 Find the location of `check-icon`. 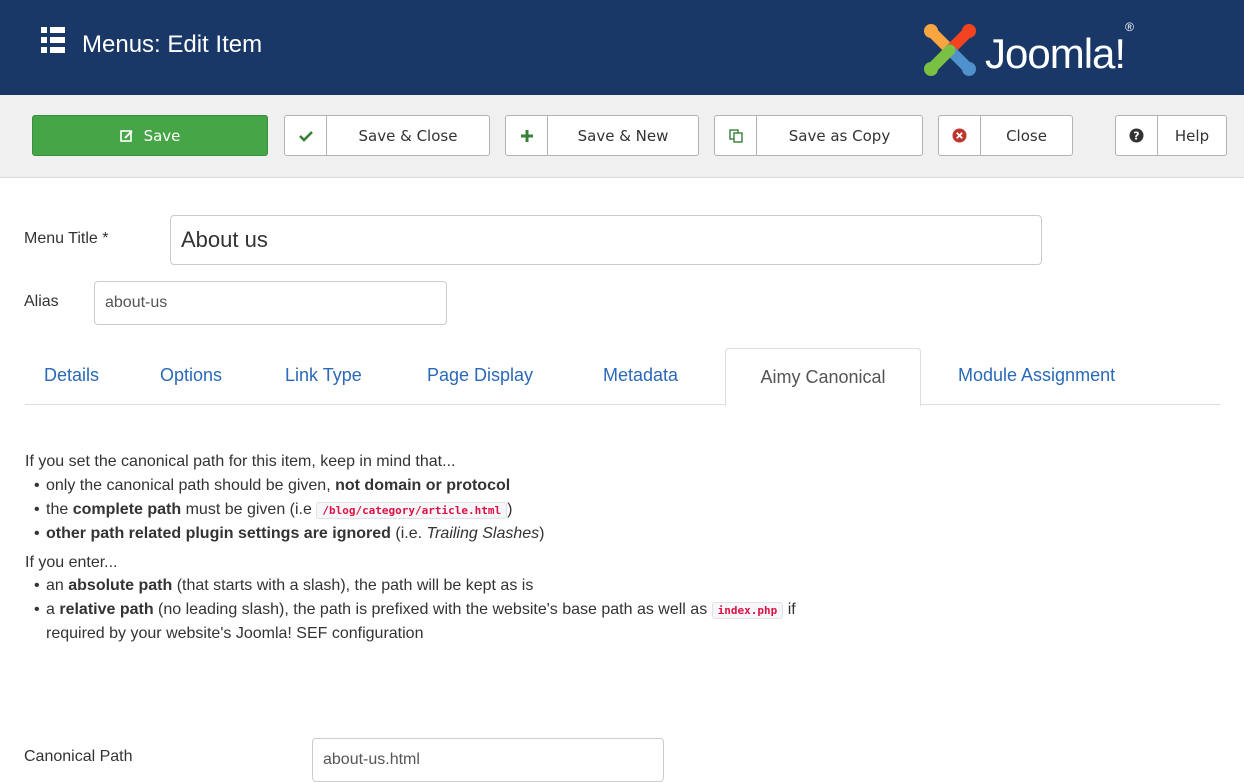

check-icon is located at coordinates (306, 135).